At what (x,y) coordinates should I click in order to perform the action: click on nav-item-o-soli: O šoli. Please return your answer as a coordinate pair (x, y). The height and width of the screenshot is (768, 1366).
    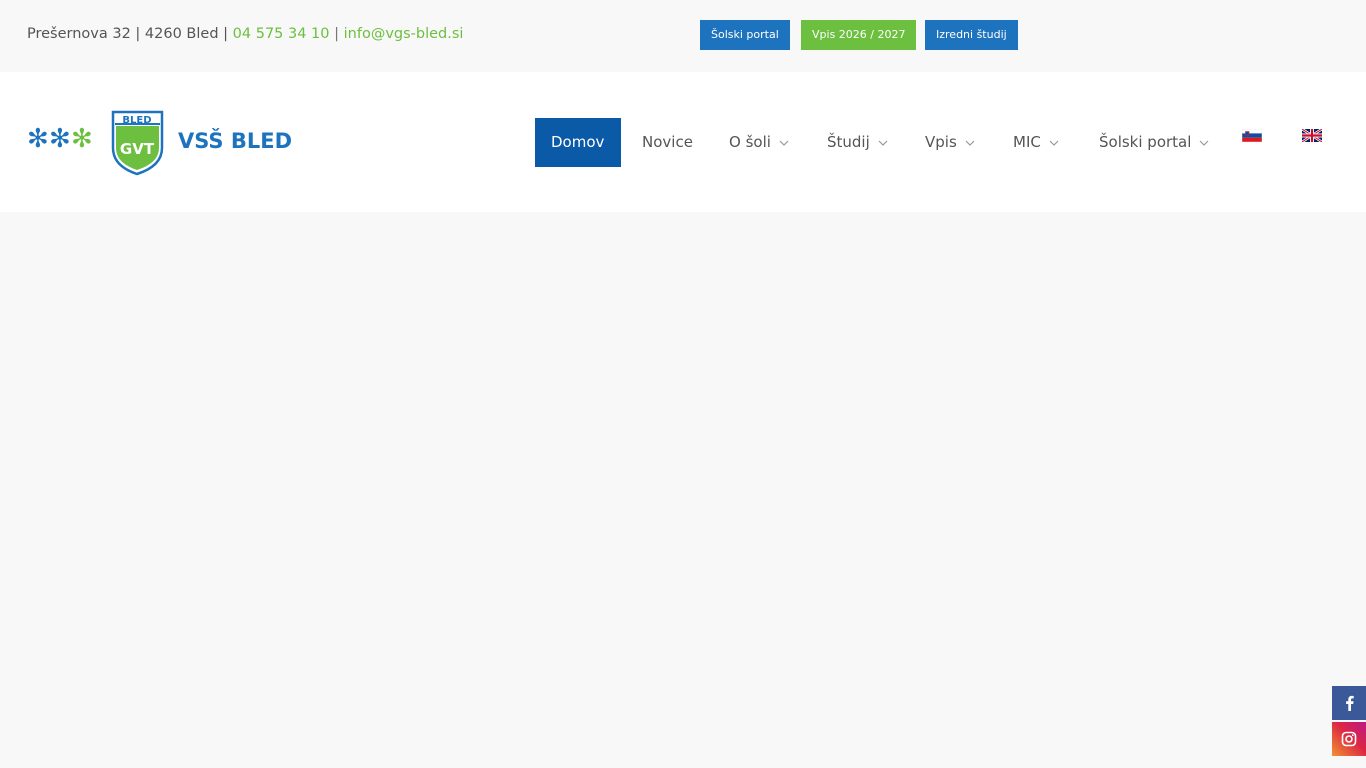
    Looking at the image, I should click on (759, 142).